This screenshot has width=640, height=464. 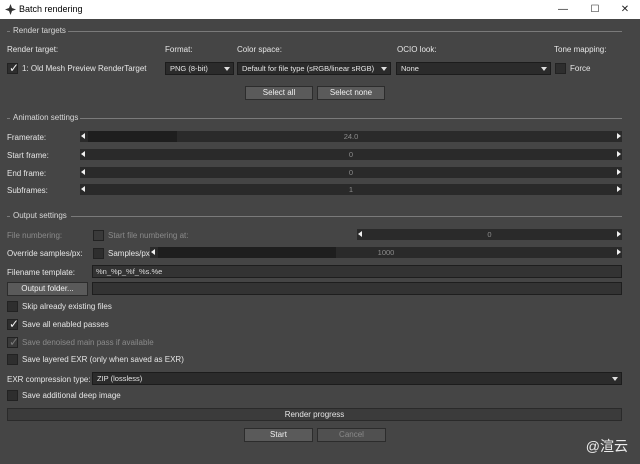 I want to click on select-none-button: Select none, so click(x=351, y=93).